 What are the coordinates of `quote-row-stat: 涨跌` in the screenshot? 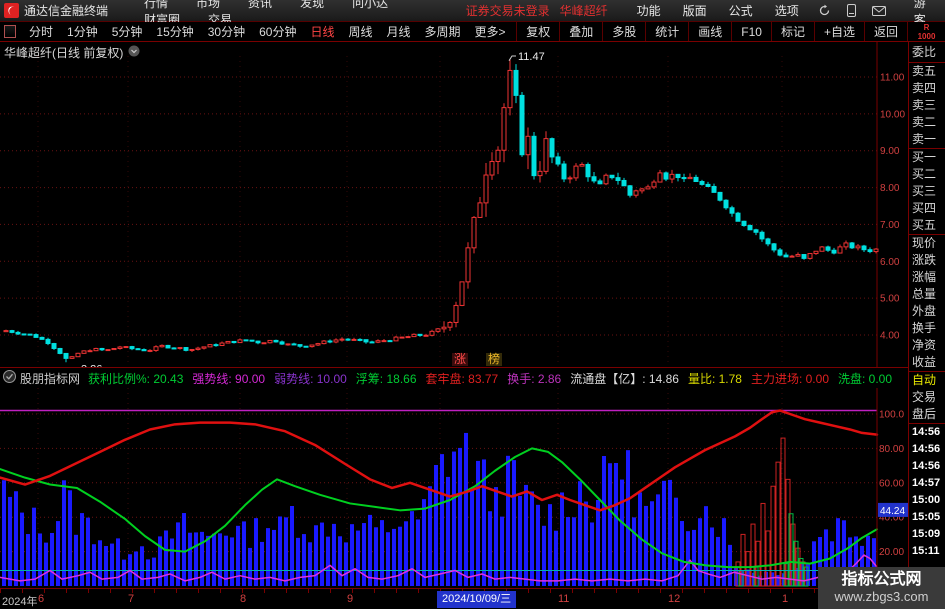 It's located at (927, 260).